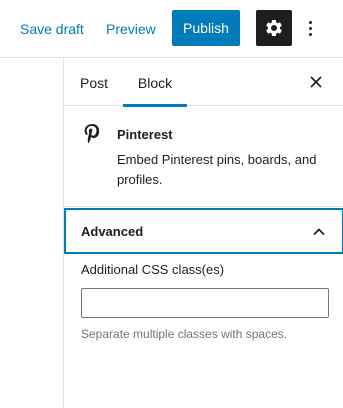 The height and width of the screenshot is (408, 343). I want to click on editor-header: Save draft Preview Publish, so click(171, 29).